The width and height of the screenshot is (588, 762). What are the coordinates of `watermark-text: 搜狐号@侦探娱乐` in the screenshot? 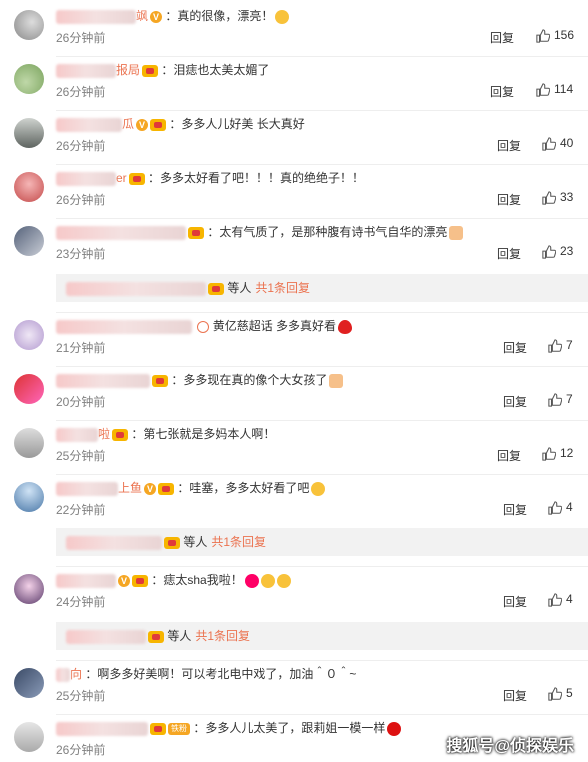 It's located at (510, 746).